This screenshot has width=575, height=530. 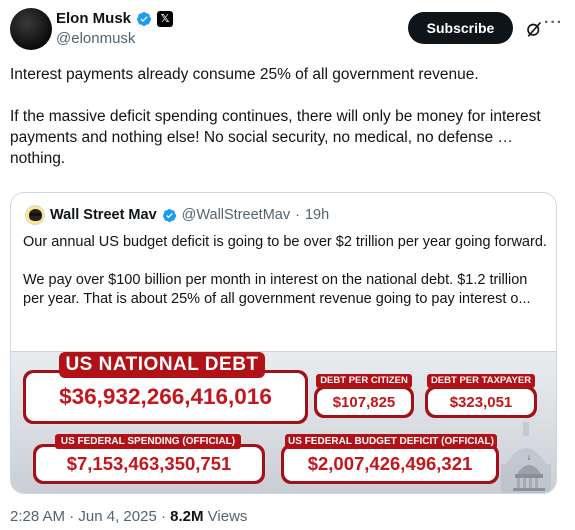 I want to click on federal-spending-value: $7,153,463,350,751, so click(x=149, y=464).